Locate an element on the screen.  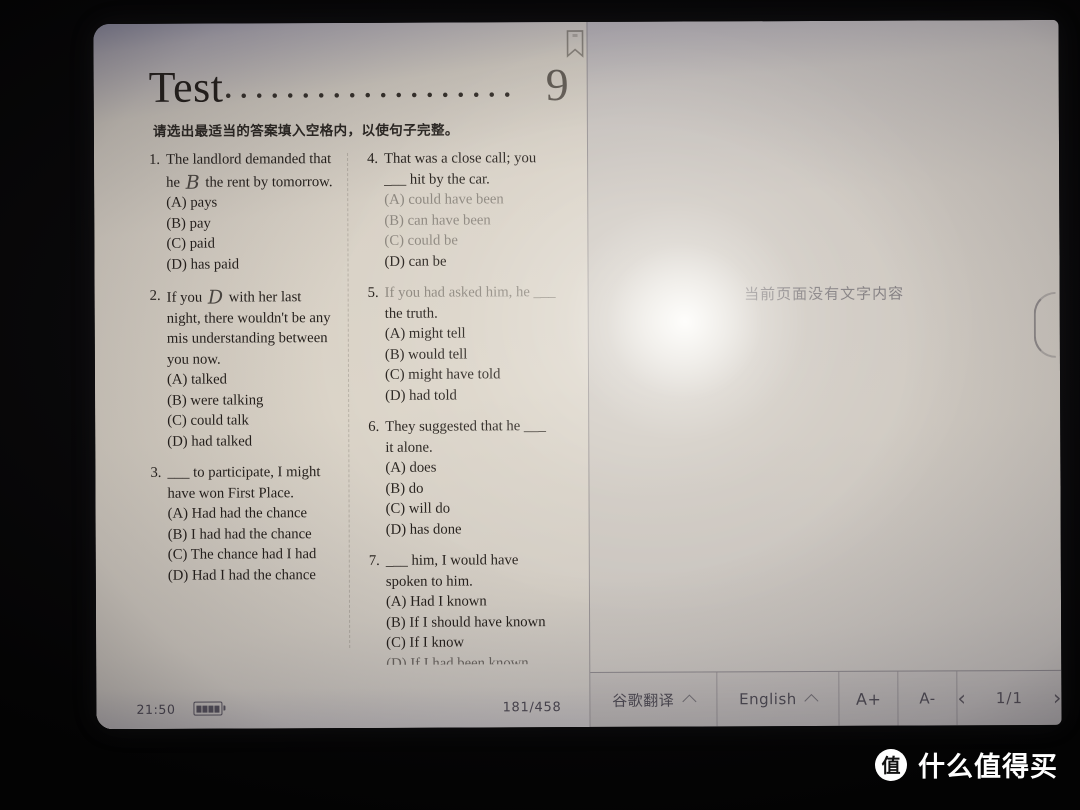
question-1-handwritten-answer: B is located at coordinates (192, 182).